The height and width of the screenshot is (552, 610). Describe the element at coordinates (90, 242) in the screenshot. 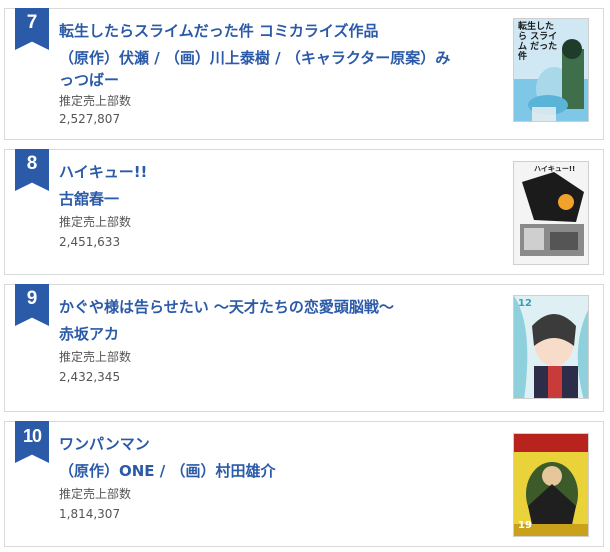

I see `sales-value: 2,451,633` at that location.